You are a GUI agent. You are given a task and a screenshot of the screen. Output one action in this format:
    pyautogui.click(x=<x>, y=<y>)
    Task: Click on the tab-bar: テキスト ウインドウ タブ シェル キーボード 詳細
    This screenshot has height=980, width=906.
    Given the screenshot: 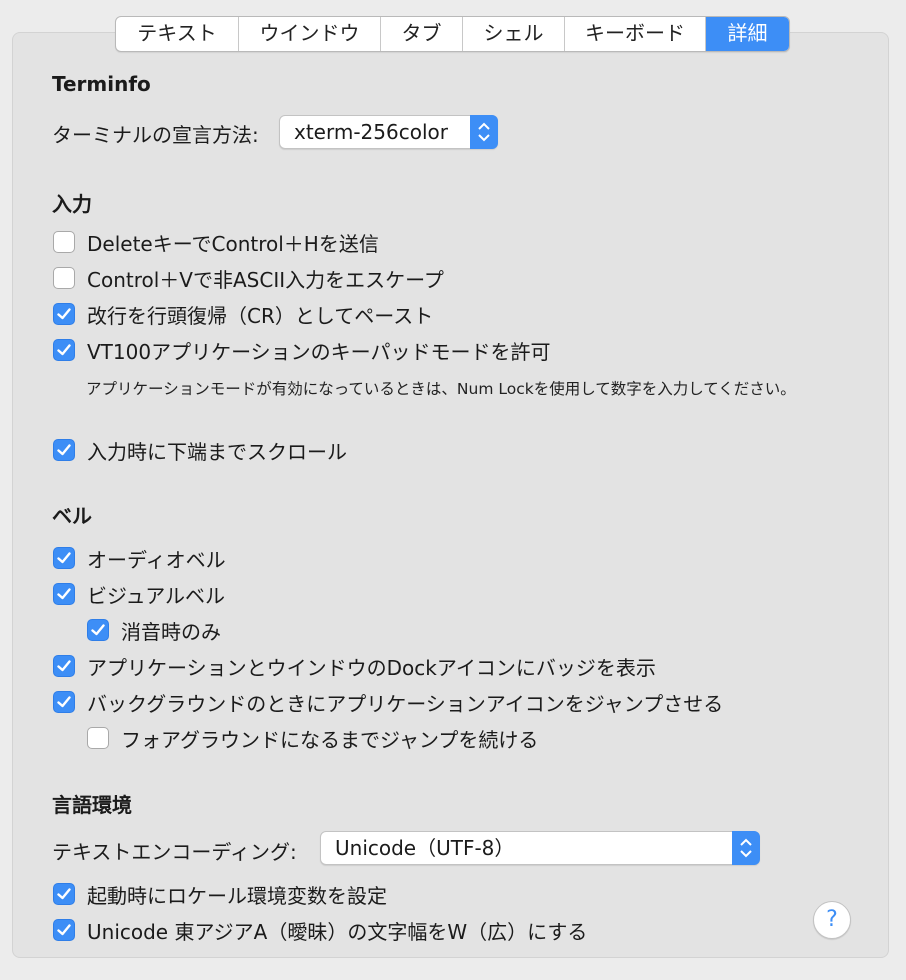 What is the action you would take?
    pyautogui.click(x=452, y=34)
    